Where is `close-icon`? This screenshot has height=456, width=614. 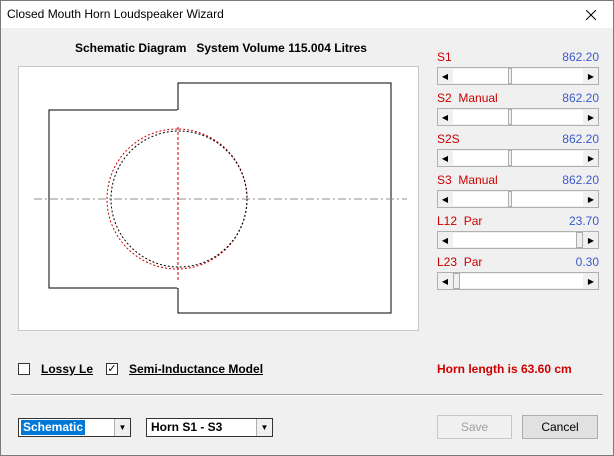
close-icon is located at coordinates (591, 15).